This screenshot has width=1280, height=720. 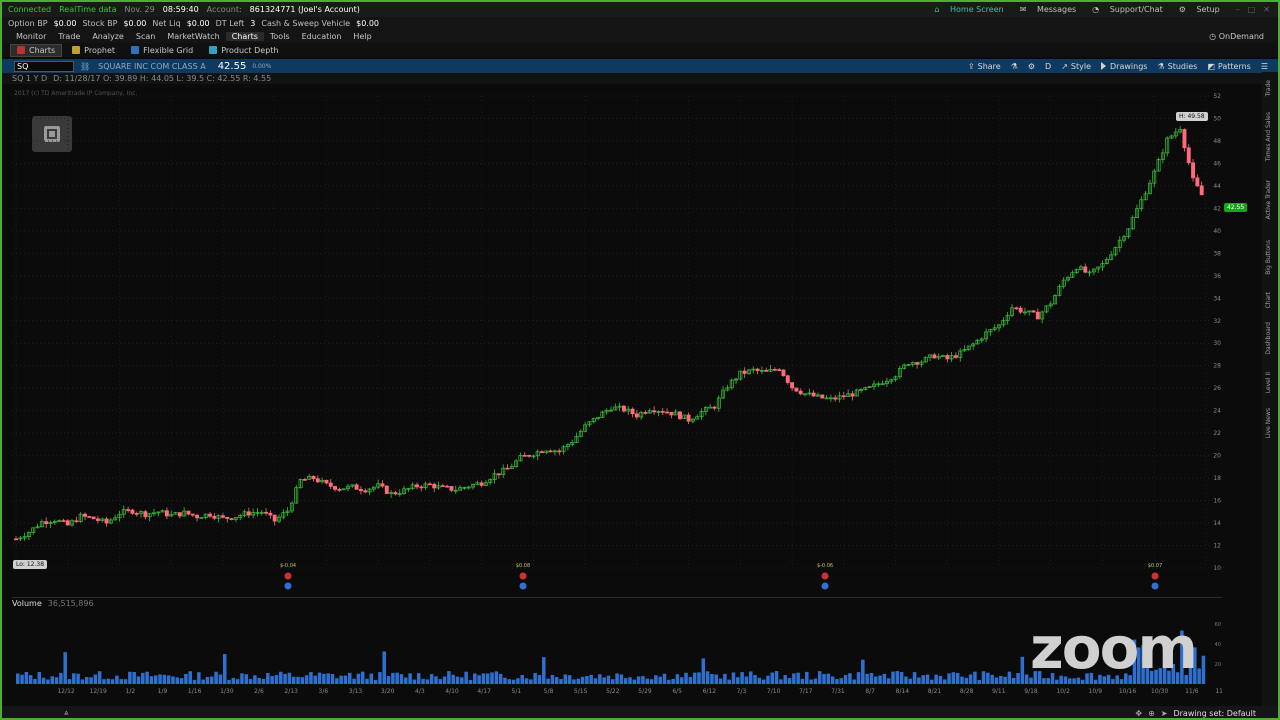 I want to click on menu-marketwatch: MarketWatch, so click(x=193, y=36).